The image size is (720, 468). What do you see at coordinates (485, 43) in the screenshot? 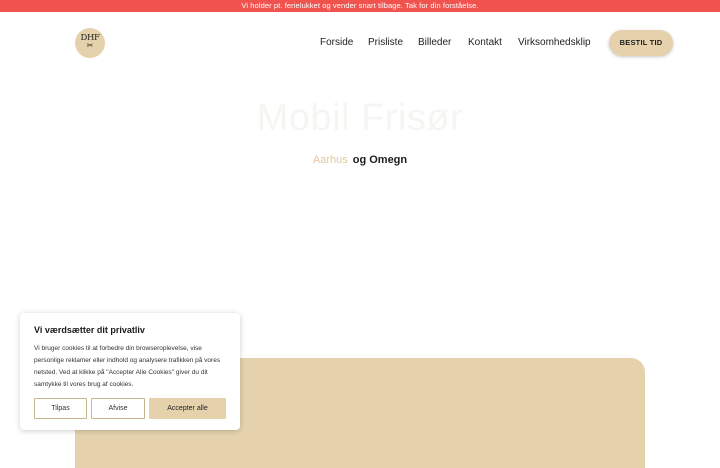
I see `nav-item-kontakt: Kontakt` at bounding box center [485, 43].